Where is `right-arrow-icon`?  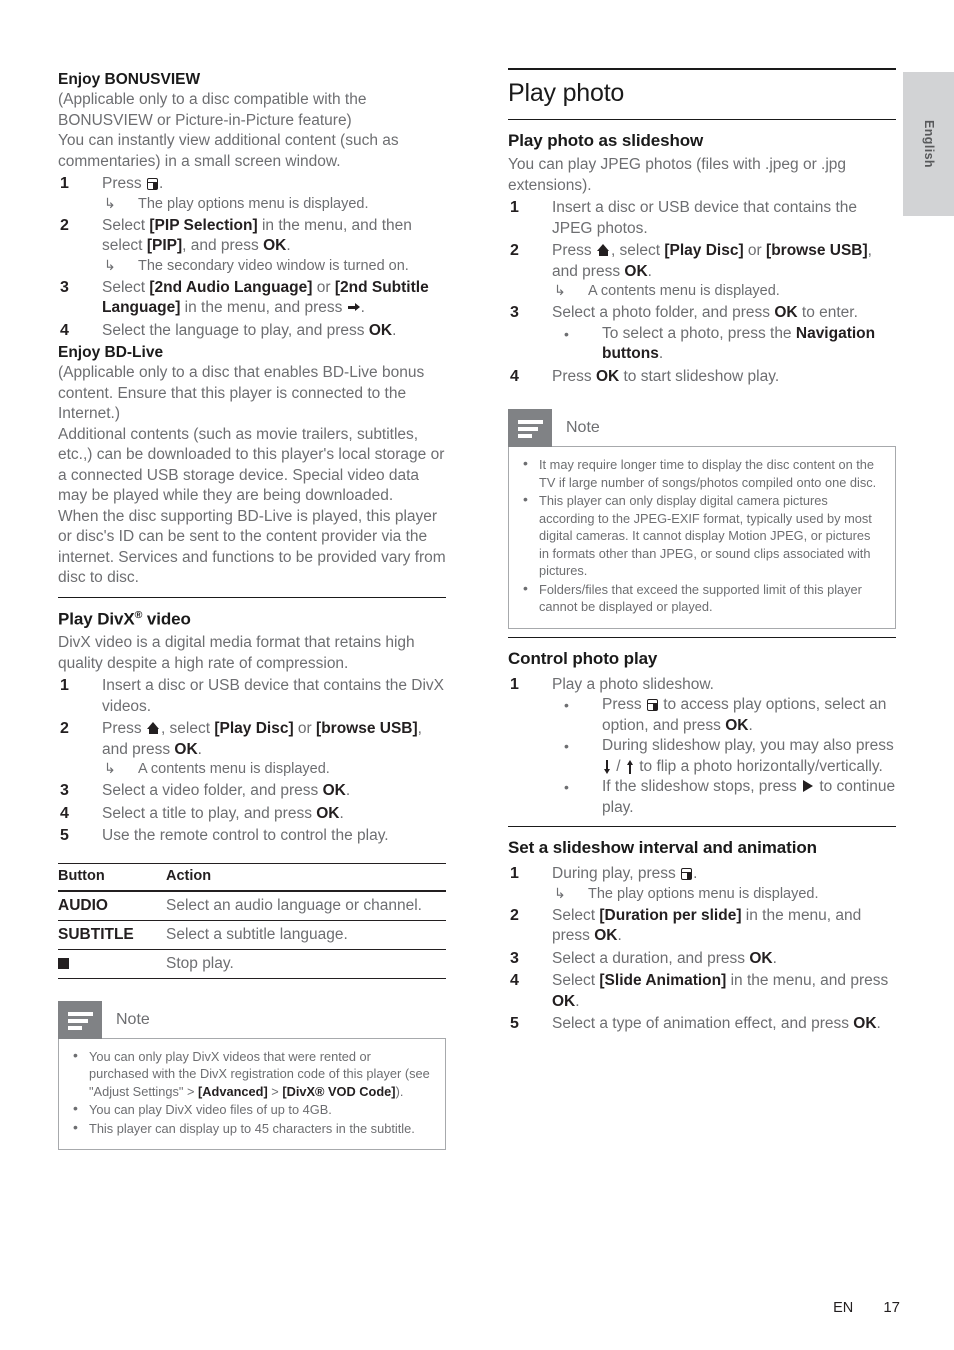 right-arrow-icon is located at coordinates (353, 307).